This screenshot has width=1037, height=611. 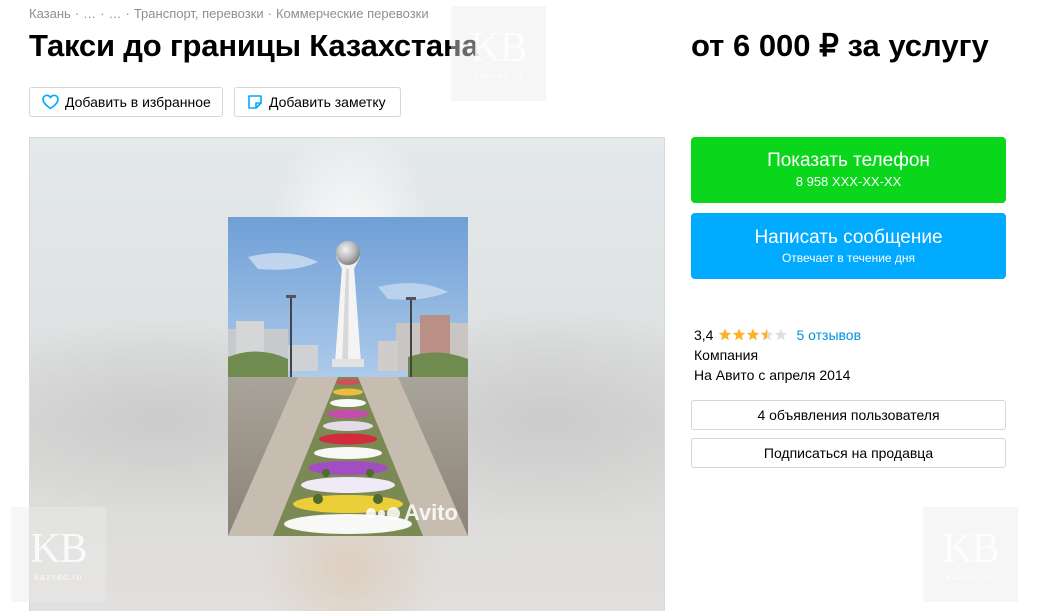 I want to click on listing-photo: Avito, so click(x=348, y=376).